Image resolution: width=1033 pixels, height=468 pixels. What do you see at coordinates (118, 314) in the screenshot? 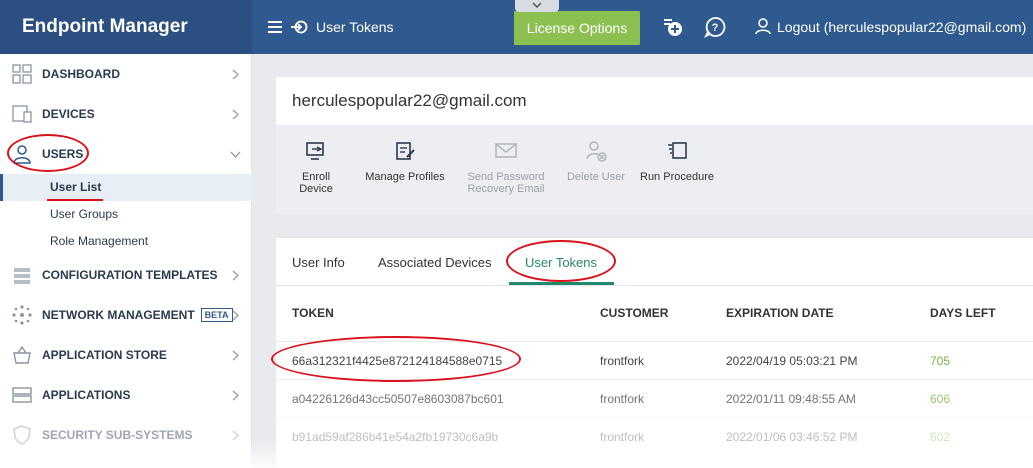
I see `sidebar-item-label: NETWORK MANAGEMENT` at bounding box center [118, 314].